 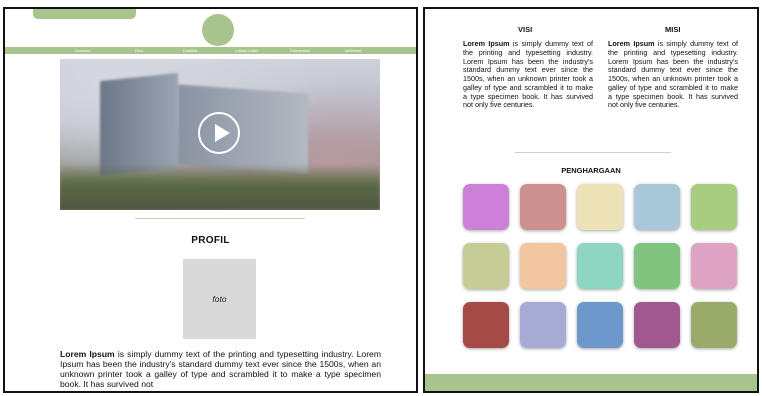 I want to click on nav-item-fitur: Fitur, so click(x=139, y=50).